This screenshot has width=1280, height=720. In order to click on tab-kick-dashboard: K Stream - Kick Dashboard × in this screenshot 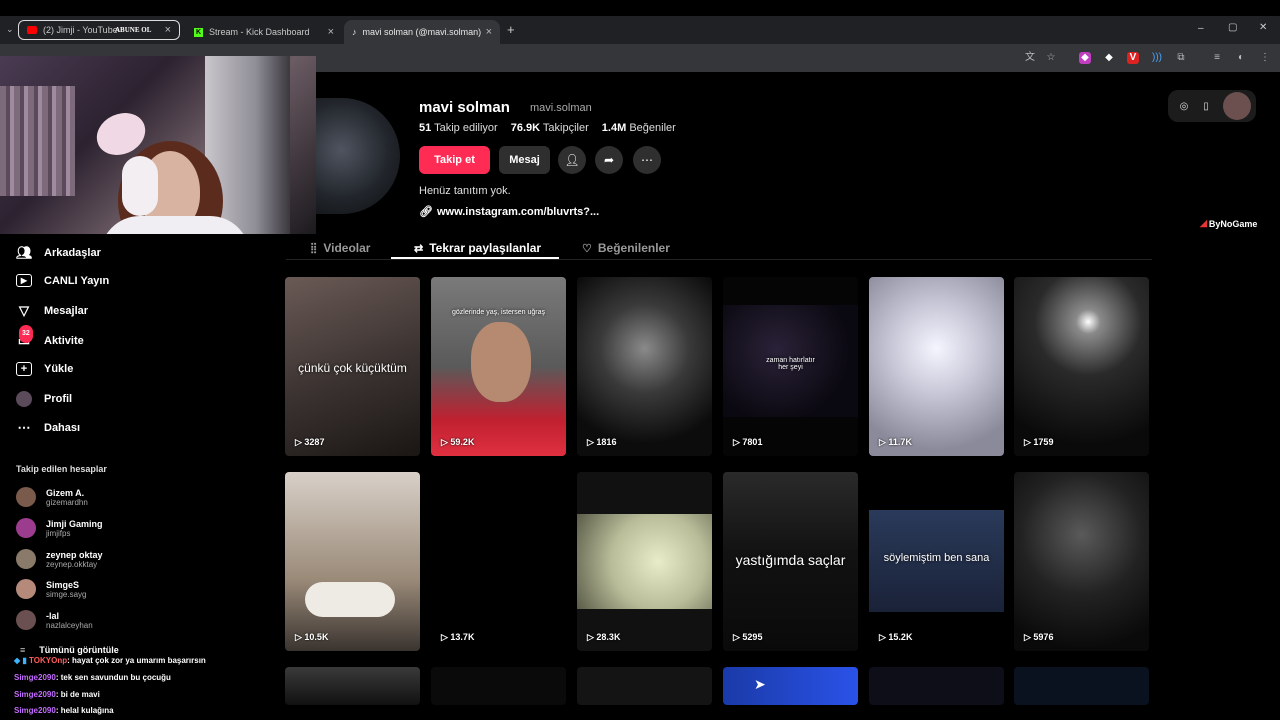, I will do `click(264, 32)`.